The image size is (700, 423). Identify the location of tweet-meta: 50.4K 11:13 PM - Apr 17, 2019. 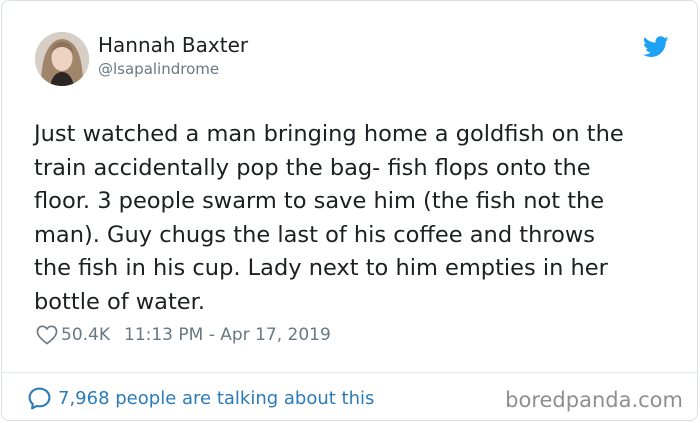
(183, 335).